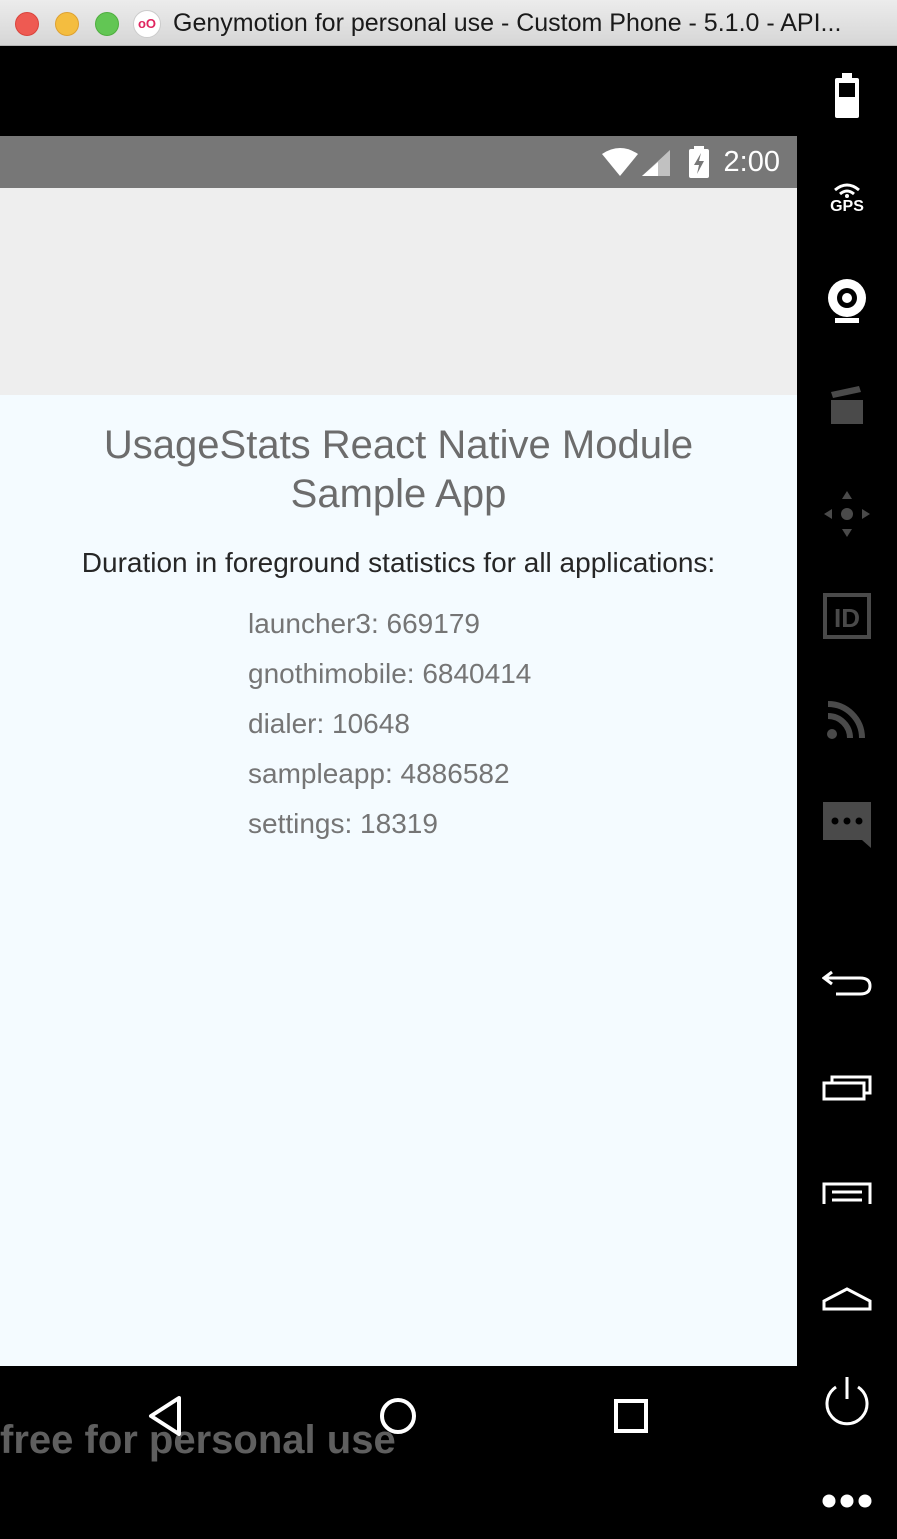  What do you see at coordinates (699, 162) in the screenshot?
I see `battery-charging-icon` at bounding box center [699, 162].